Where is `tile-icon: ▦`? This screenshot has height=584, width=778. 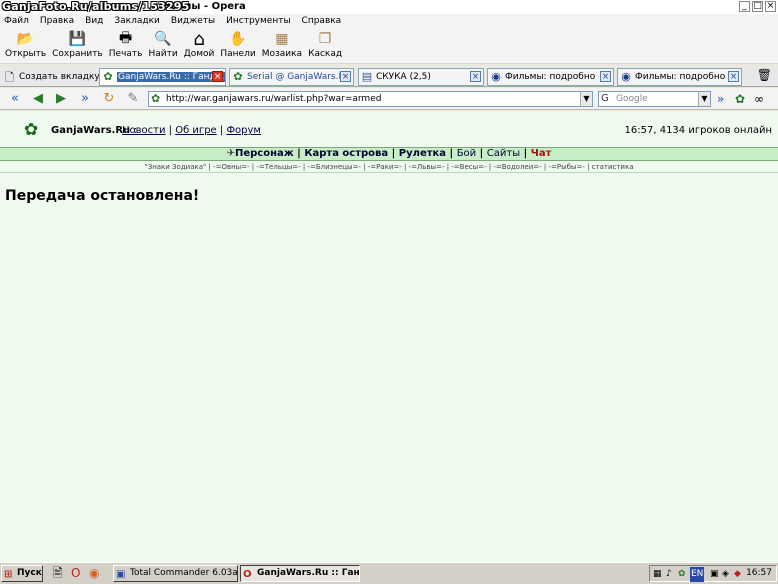 tile-icon: ▦ is located at coordinates (282, 39).